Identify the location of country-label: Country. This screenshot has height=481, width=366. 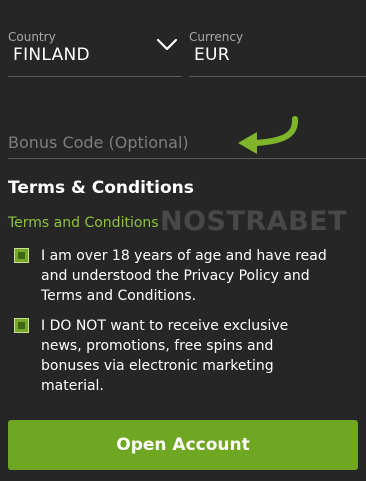
(32, 37).